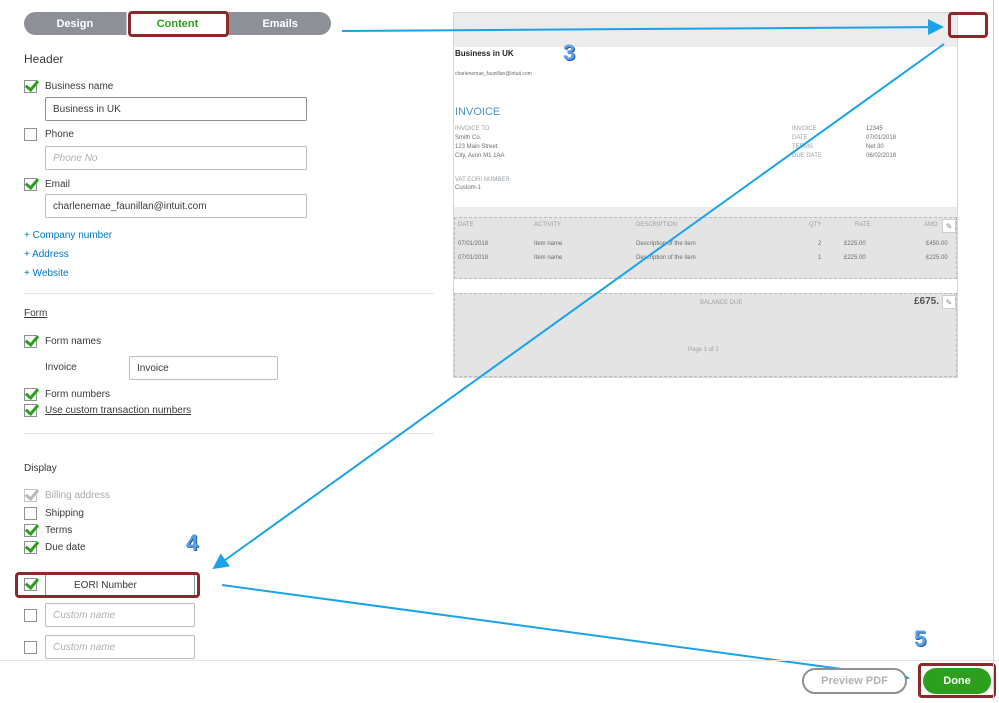 The height and width of the screenshot is (703, 999). I want to click on footer-divider, so click(499, 660).